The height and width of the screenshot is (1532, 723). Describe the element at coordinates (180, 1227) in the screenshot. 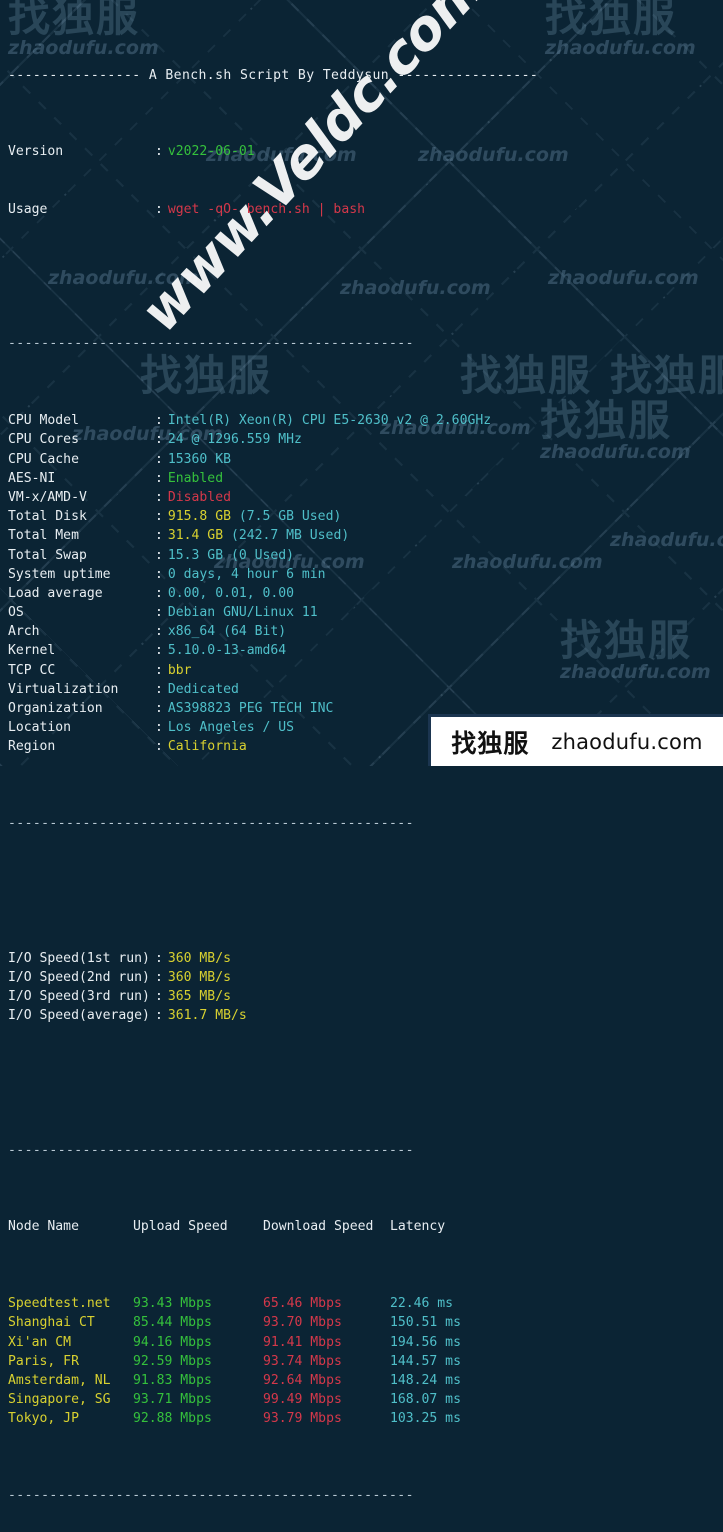

I see `column-header-upload-speed: Upload Speed` at that location.